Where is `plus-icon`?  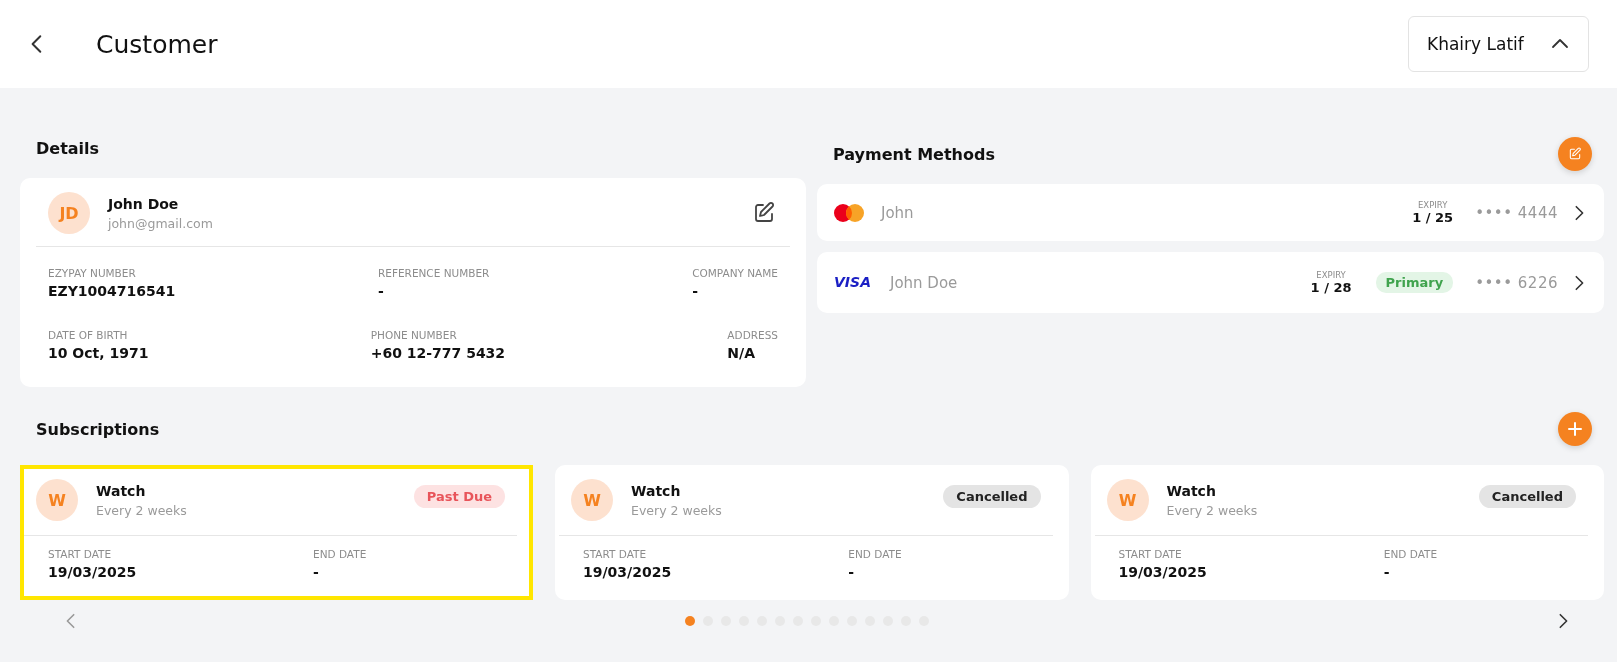 plus-icon is located at coordinates (1575, 429).